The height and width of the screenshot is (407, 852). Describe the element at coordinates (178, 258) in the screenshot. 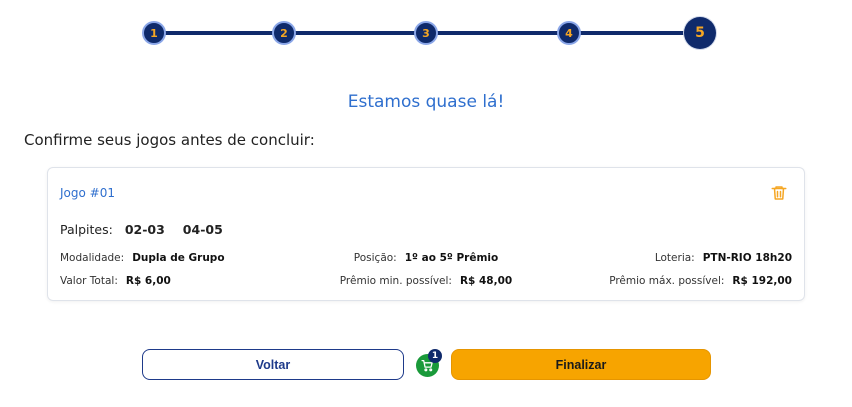

I see `modalidade-value: Dupla de Grupo` at that location.